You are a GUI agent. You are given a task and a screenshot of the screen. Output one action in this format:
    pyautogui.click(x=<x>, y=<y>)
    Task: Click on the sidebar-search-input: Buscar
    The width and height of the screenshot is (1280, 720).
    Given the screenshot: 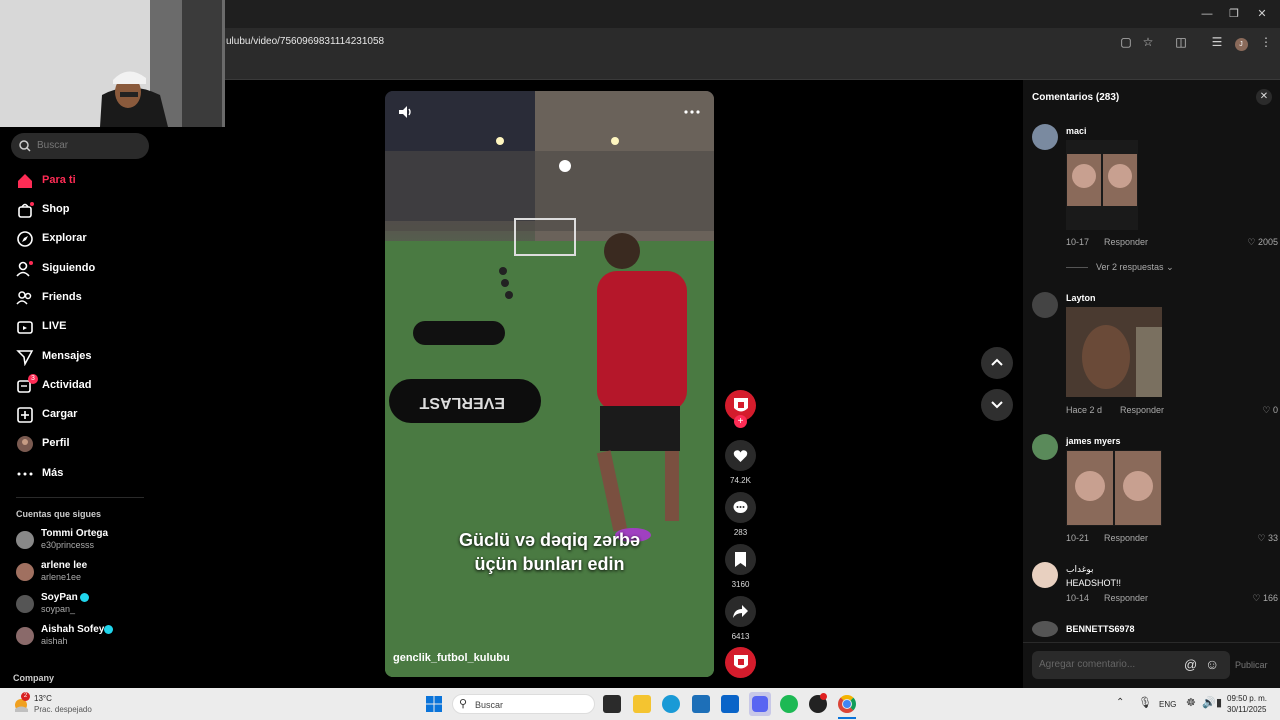 What is the action you would take?
    pyautogui.click(x=80, y=146)
    